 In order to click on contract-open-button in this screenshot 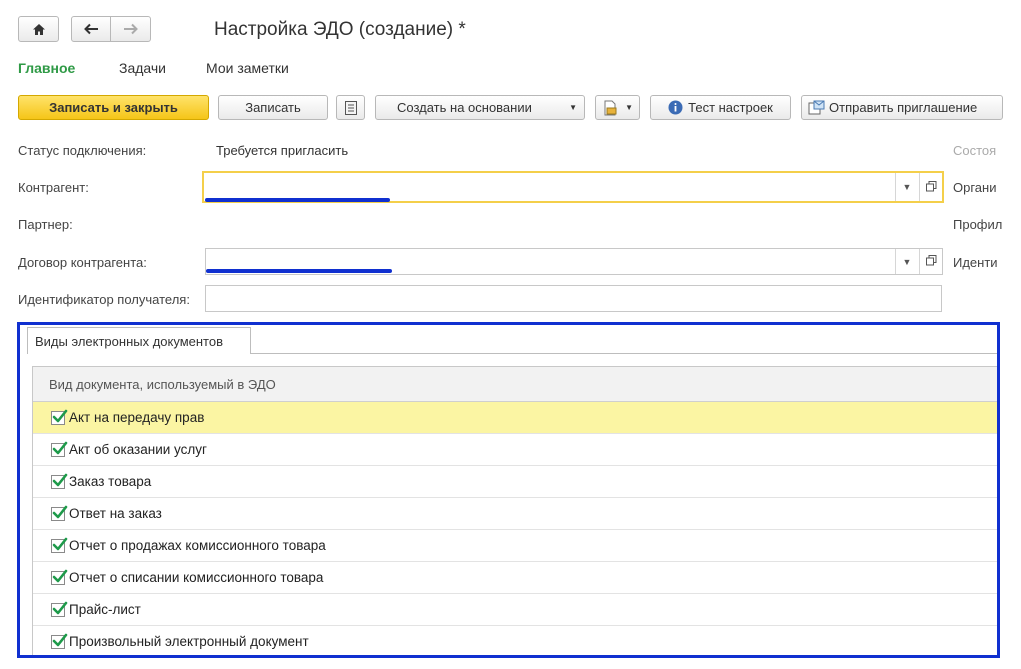, I will do `click(930, 261)`.